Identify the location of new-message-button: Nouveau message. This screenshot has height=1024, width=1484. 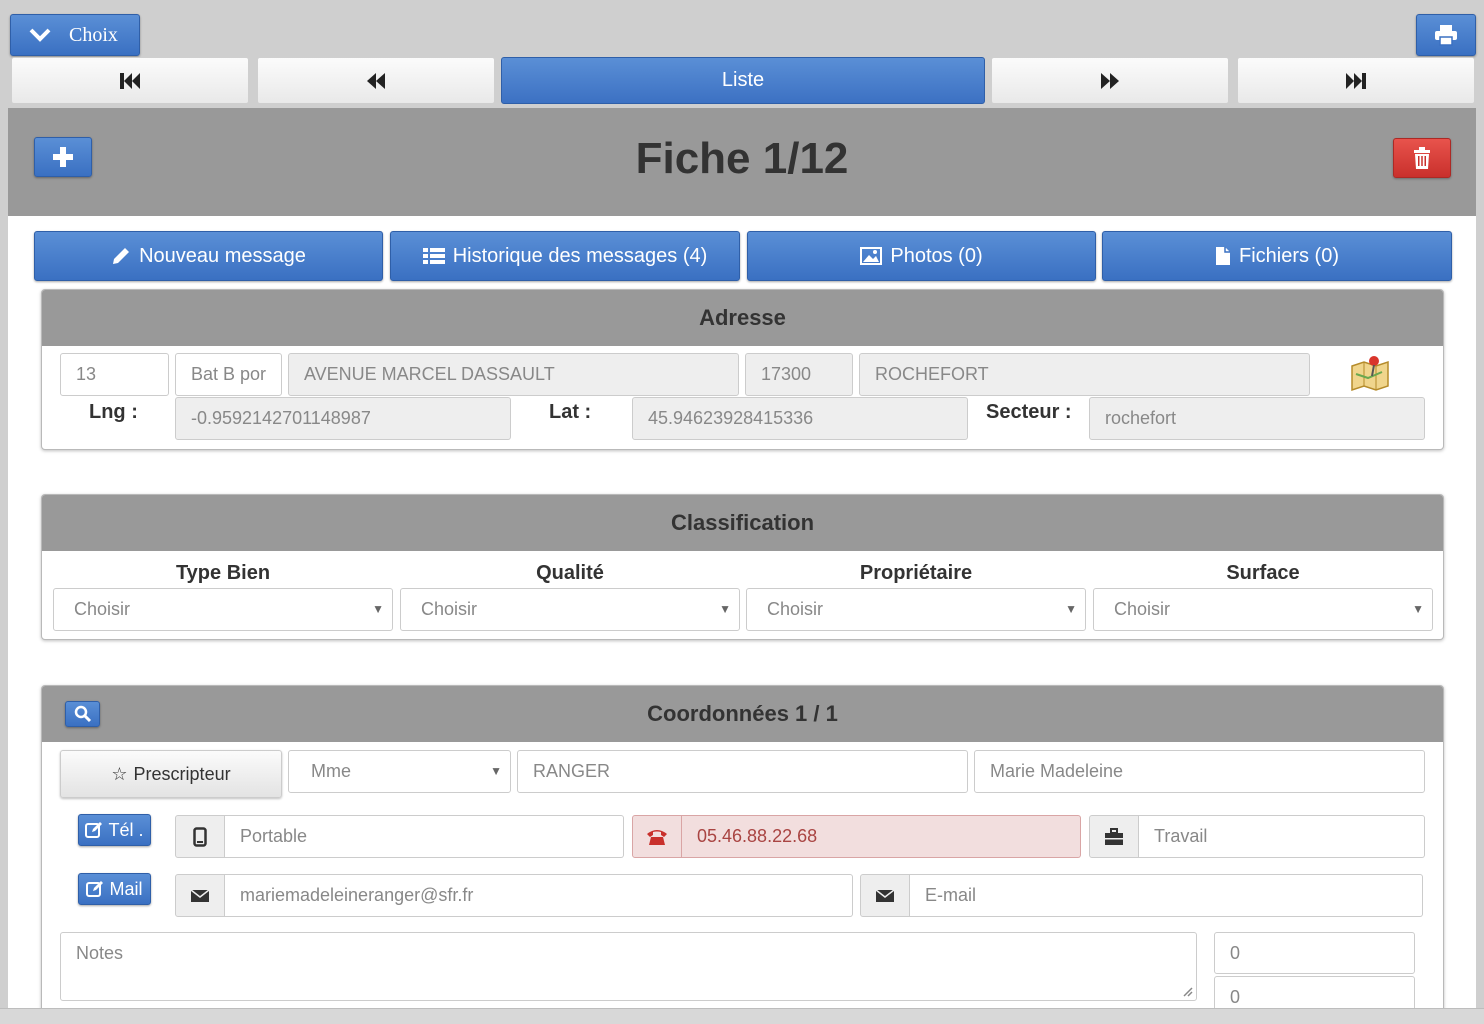
(208, 256).